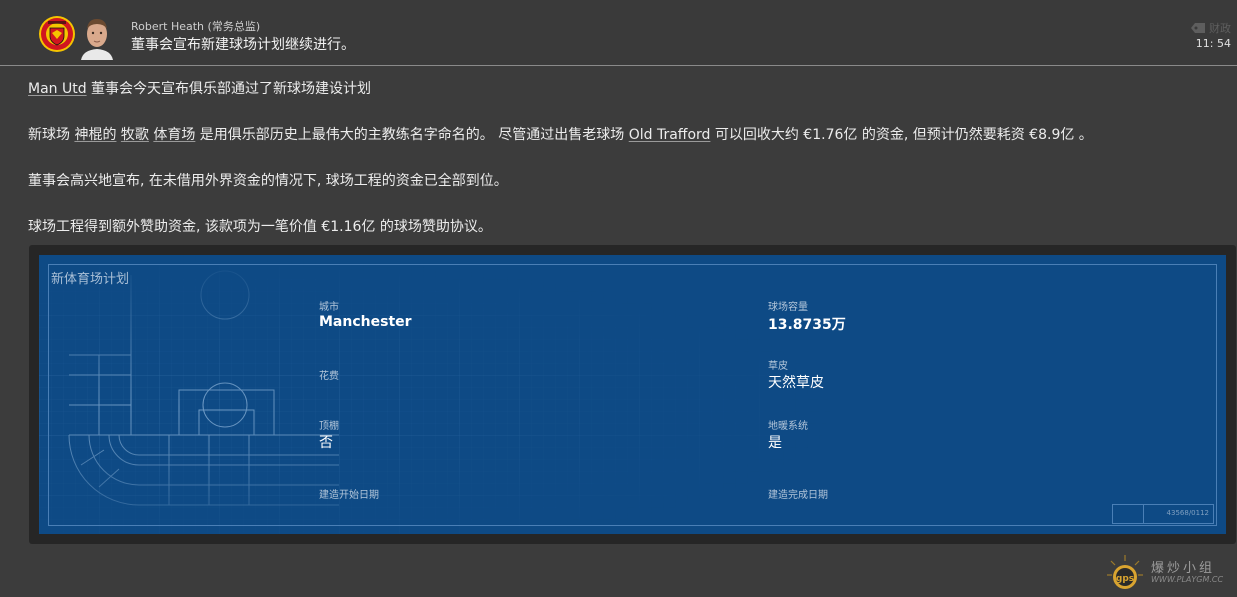  I want to click on paragraph-2-text: 新球场, so click(51, 135).